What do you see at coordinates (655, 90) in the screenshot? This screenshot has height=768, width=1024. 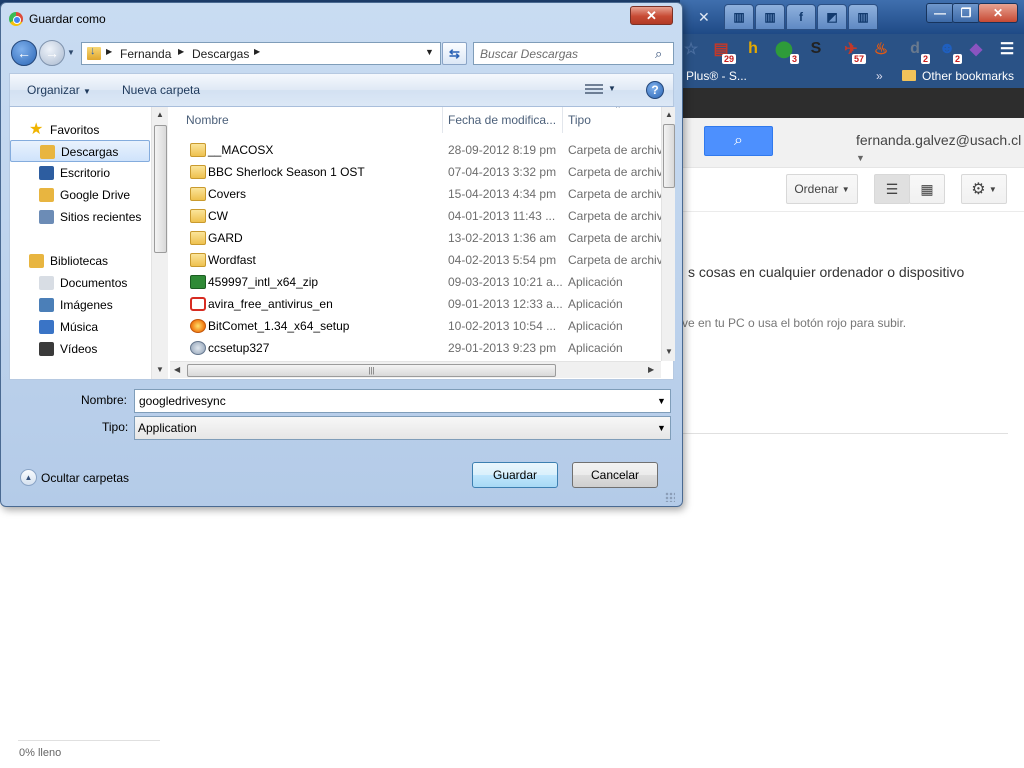 I see `help-icon: ?` at bounding box center [655, 90].